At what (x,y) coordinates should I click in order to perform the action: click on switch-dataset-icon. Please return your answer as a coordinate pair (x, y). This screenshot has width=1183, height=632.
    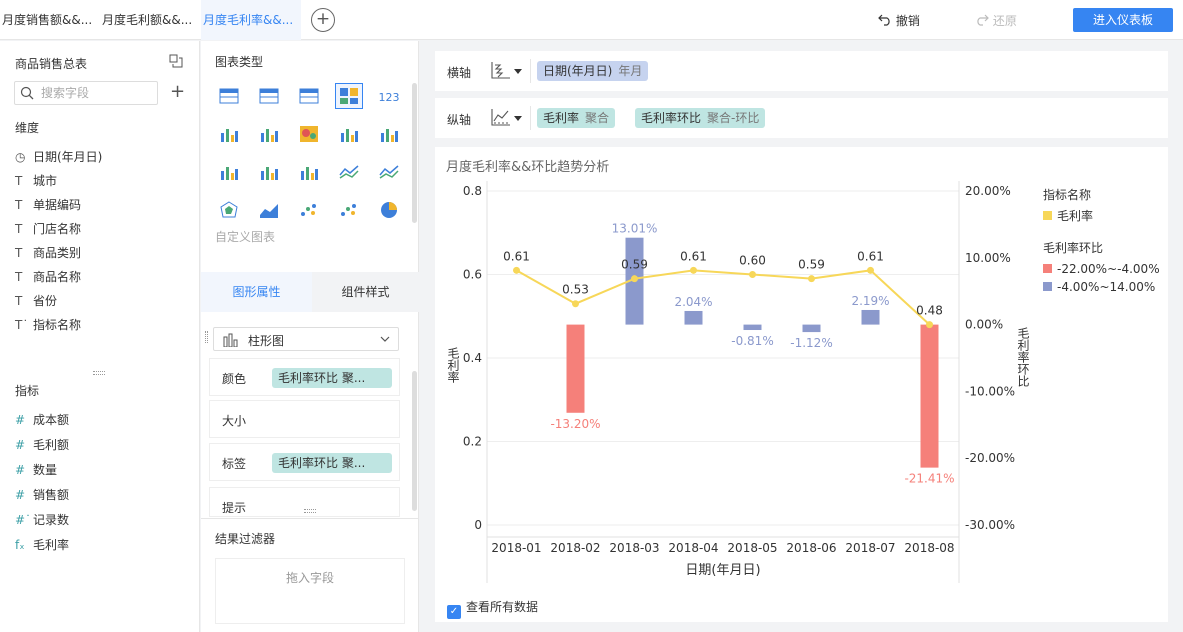
    Looking at the image, I should click on (176, 61).